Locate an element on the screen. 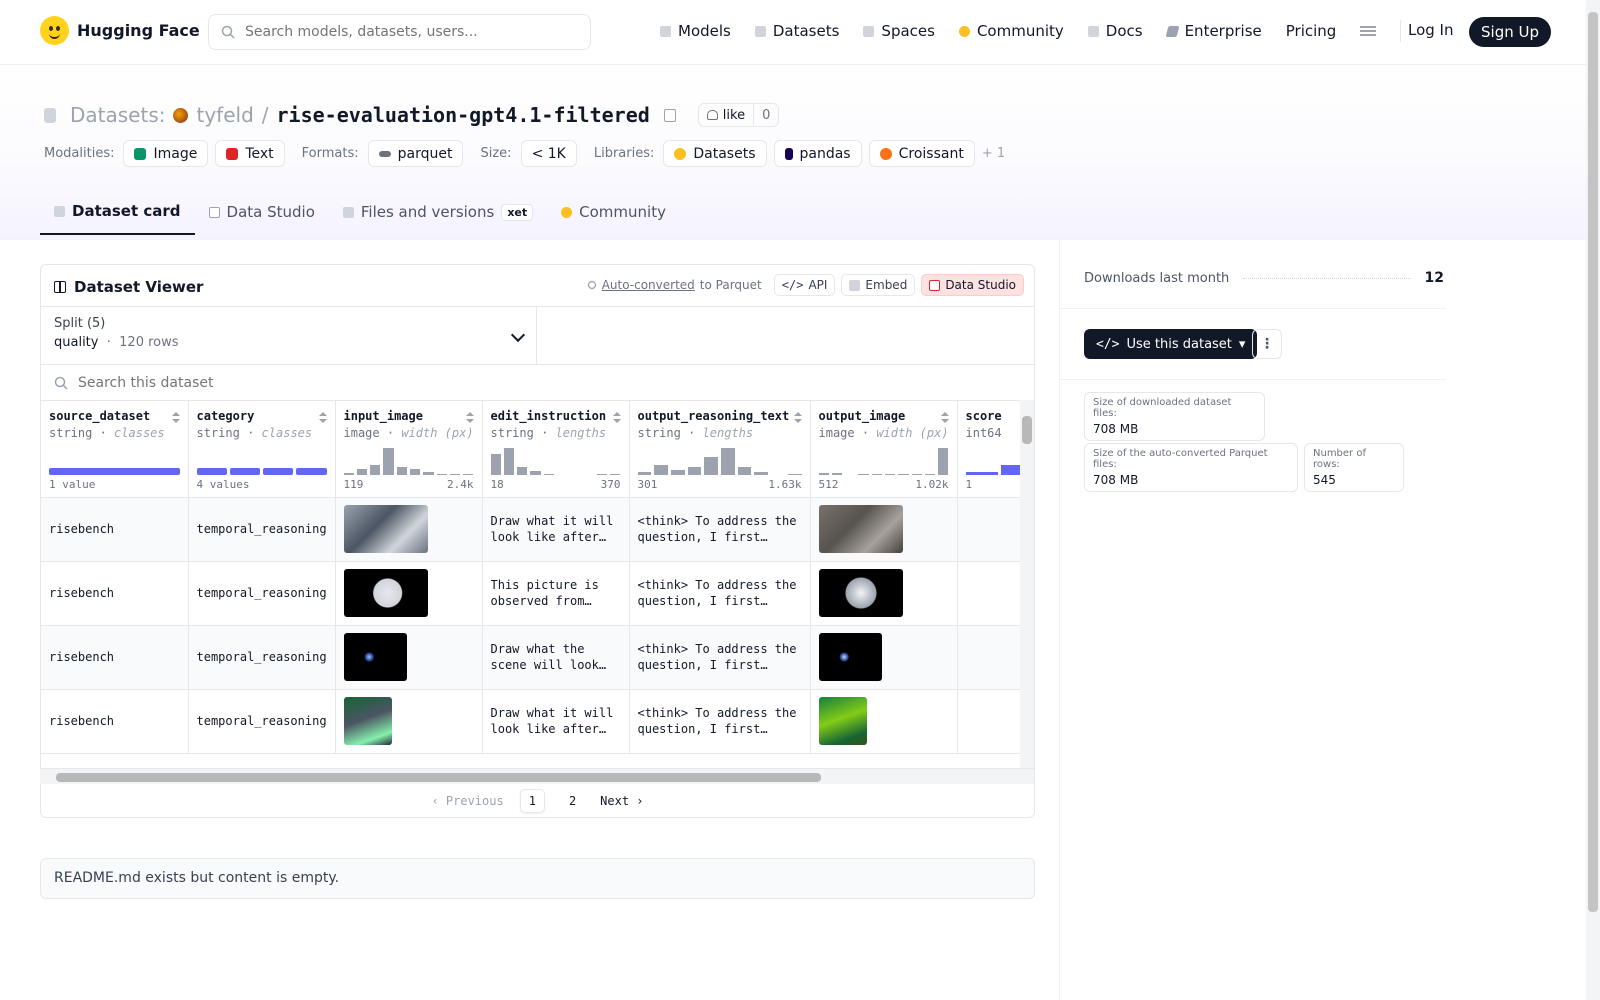 The image size is (1600, 1000). library-croissant-chip: Croissant is located at coordinates (921, 153).